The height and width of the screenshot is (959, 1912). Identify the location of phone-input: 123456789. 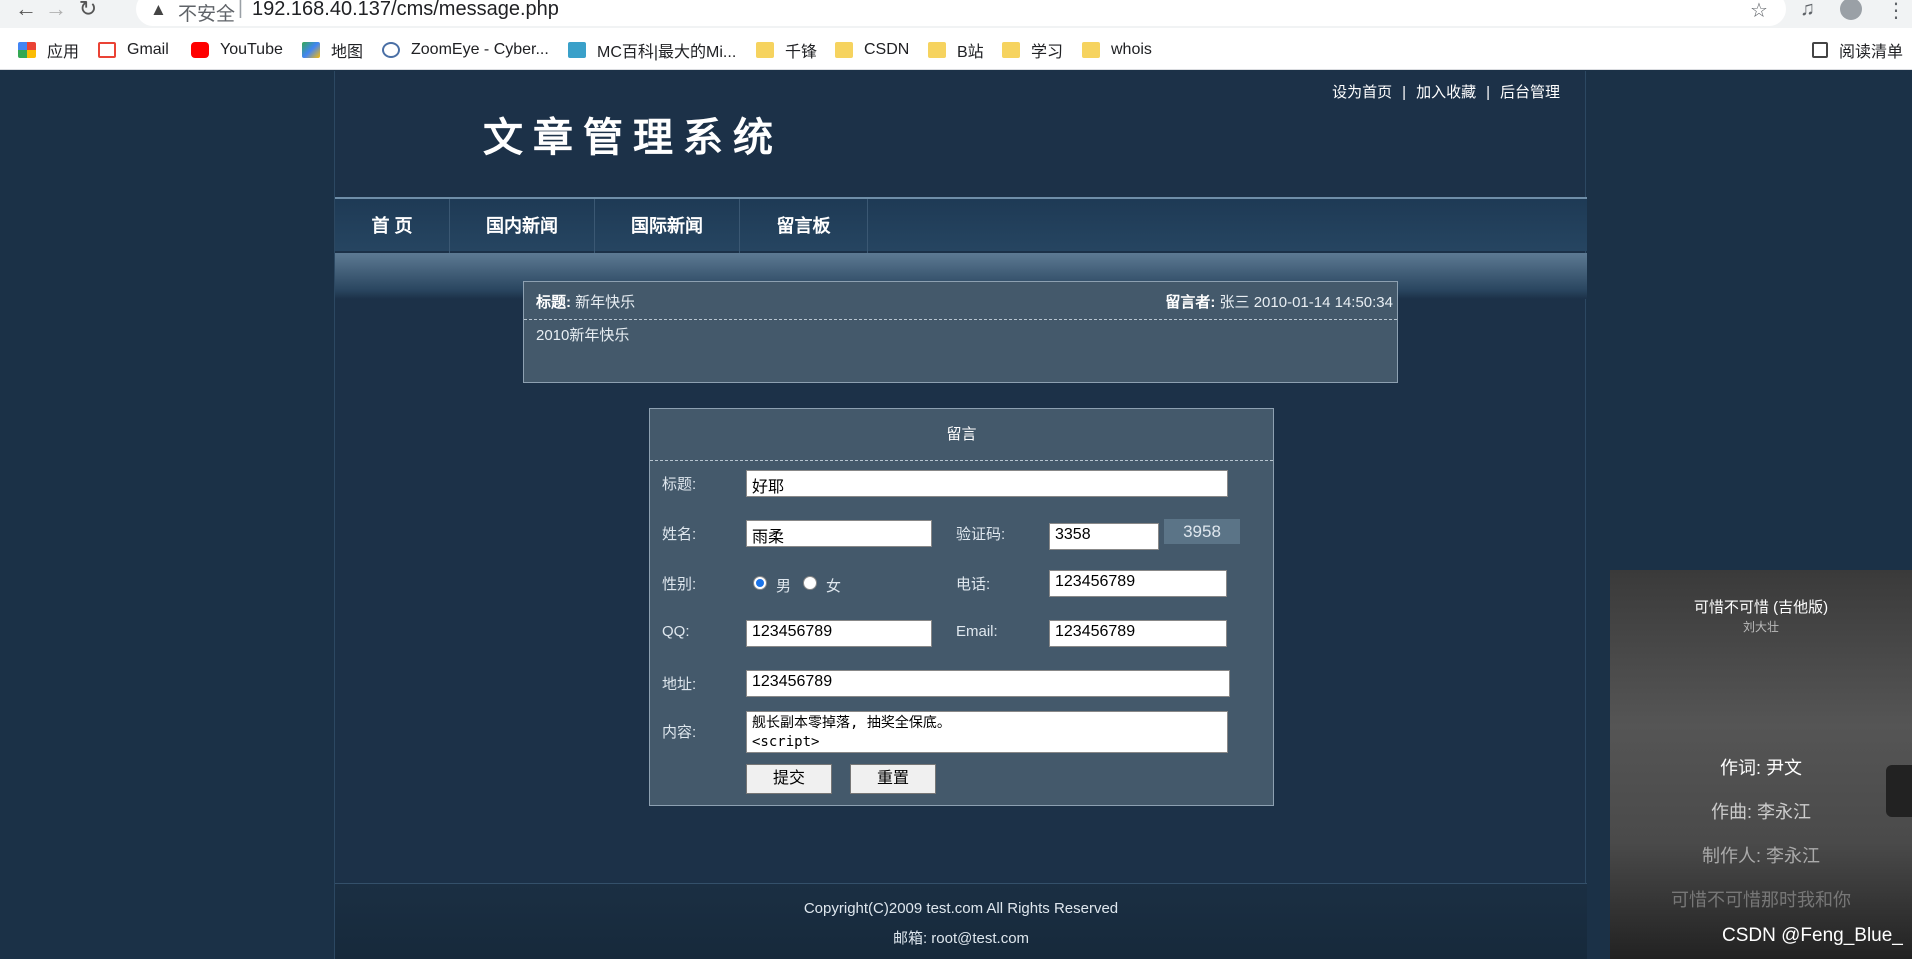
(1138, 583).